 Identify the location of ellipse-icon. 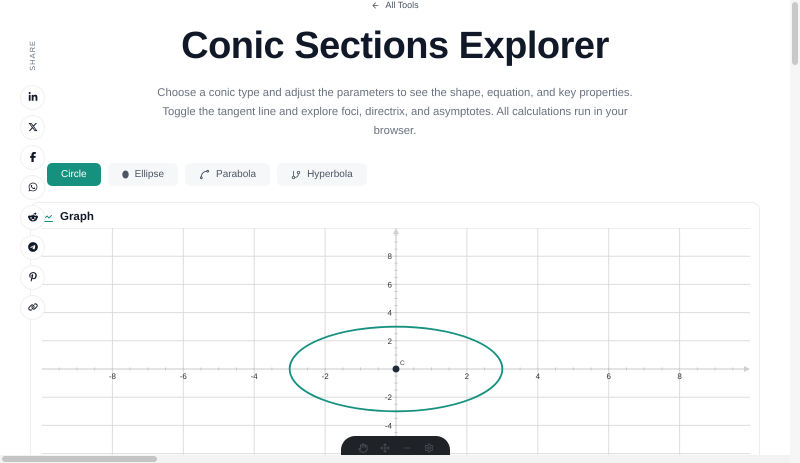
(125, 174).